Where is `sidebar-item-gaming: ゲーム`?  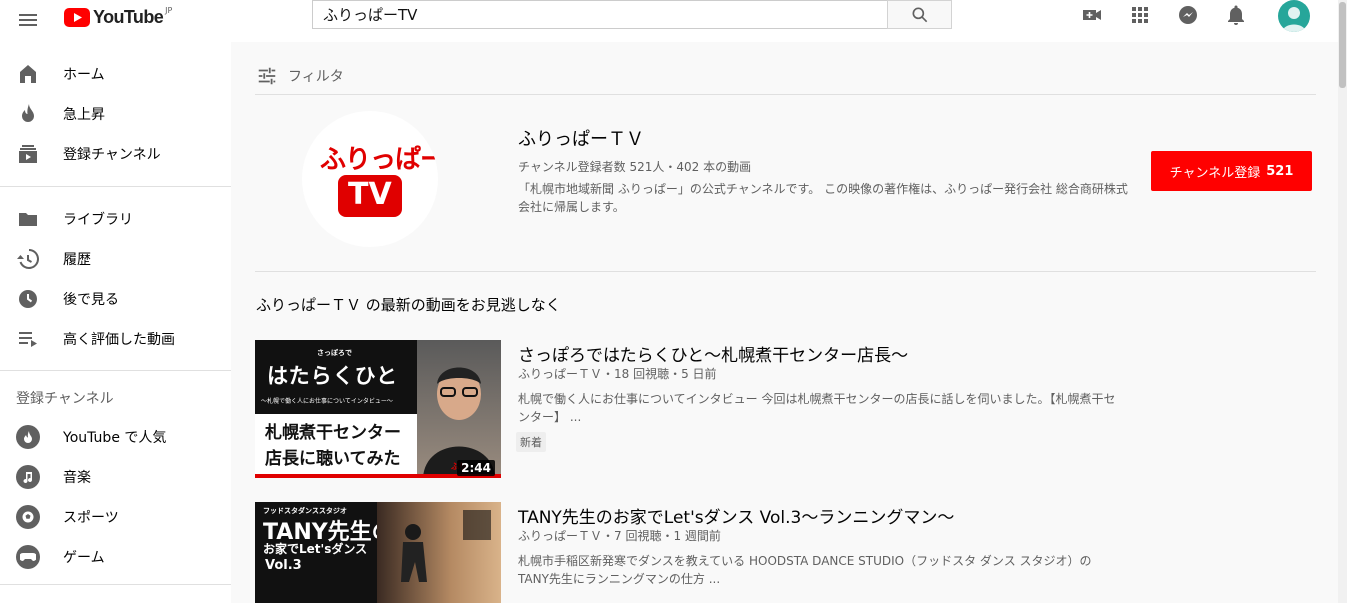 sidebar-item-gaming: ゲーム is located at coordinates (115, 557).